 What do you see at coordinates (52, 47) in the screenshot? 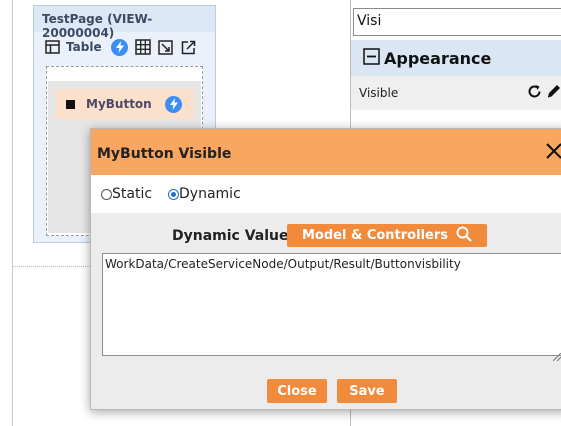
I see `table-icon` at bounding box center [52, 47].